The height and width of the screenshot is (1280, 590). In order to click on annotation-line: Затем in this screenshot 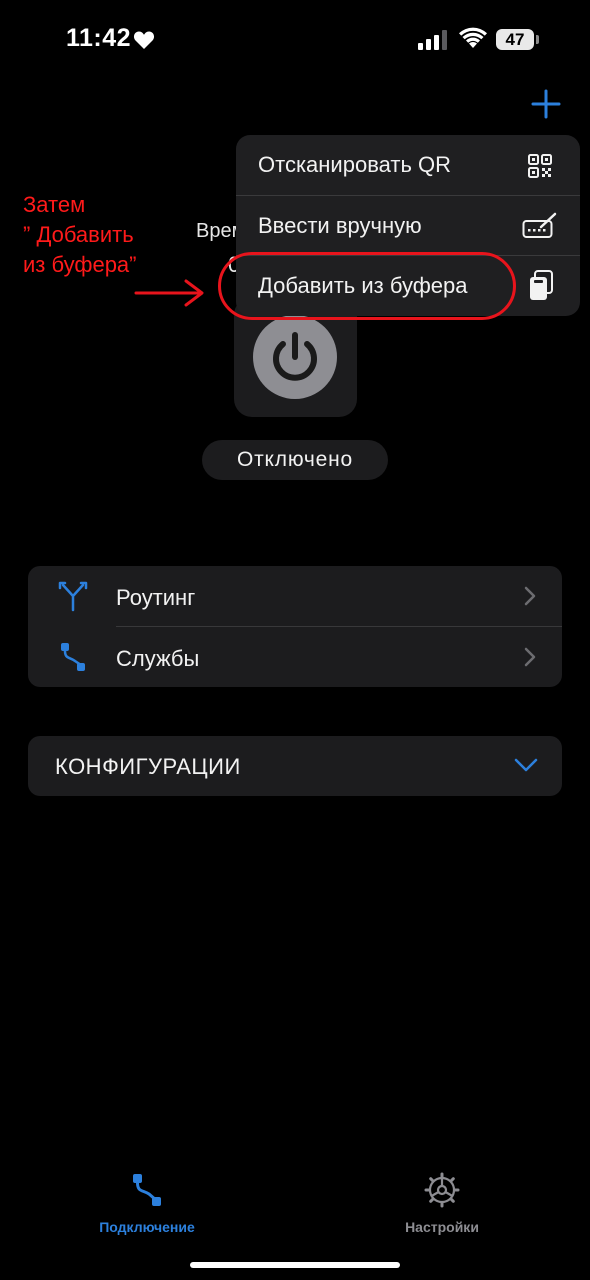, I will do `click(54, 204)`.